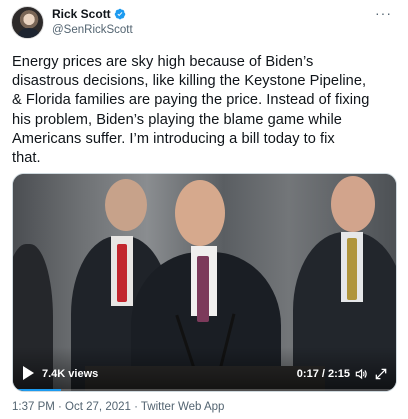 The height and width of the screenshot is (419, 408). What do you see at coordinates (204, 390) in the screenshot?
I see `progress-track` at bounding box center [204, 390].